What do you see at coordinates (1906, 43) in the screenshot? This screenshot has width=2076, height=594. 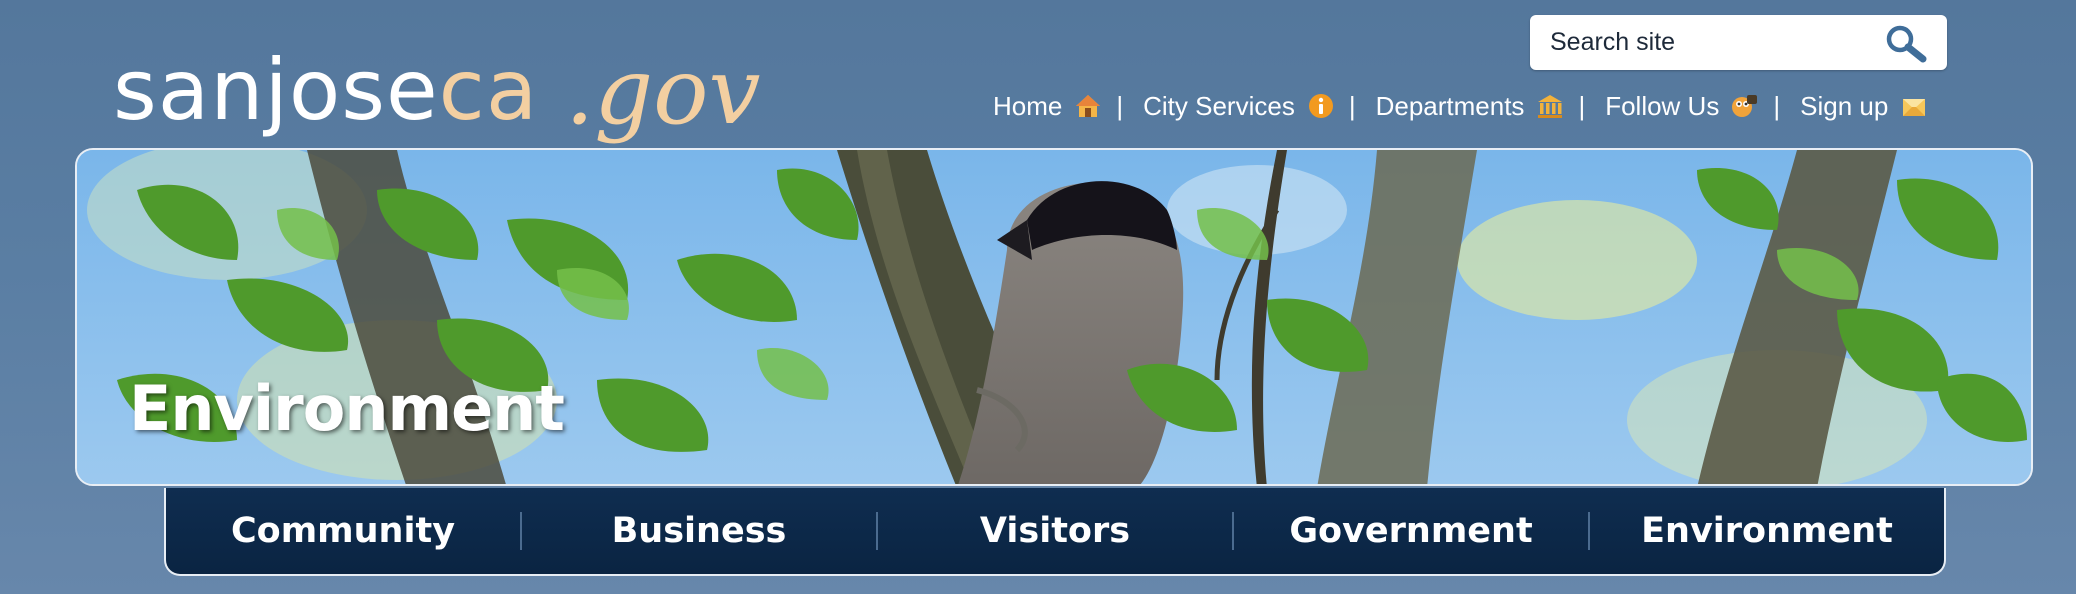 I see `search-icon` at bounding box center [1906, 43].